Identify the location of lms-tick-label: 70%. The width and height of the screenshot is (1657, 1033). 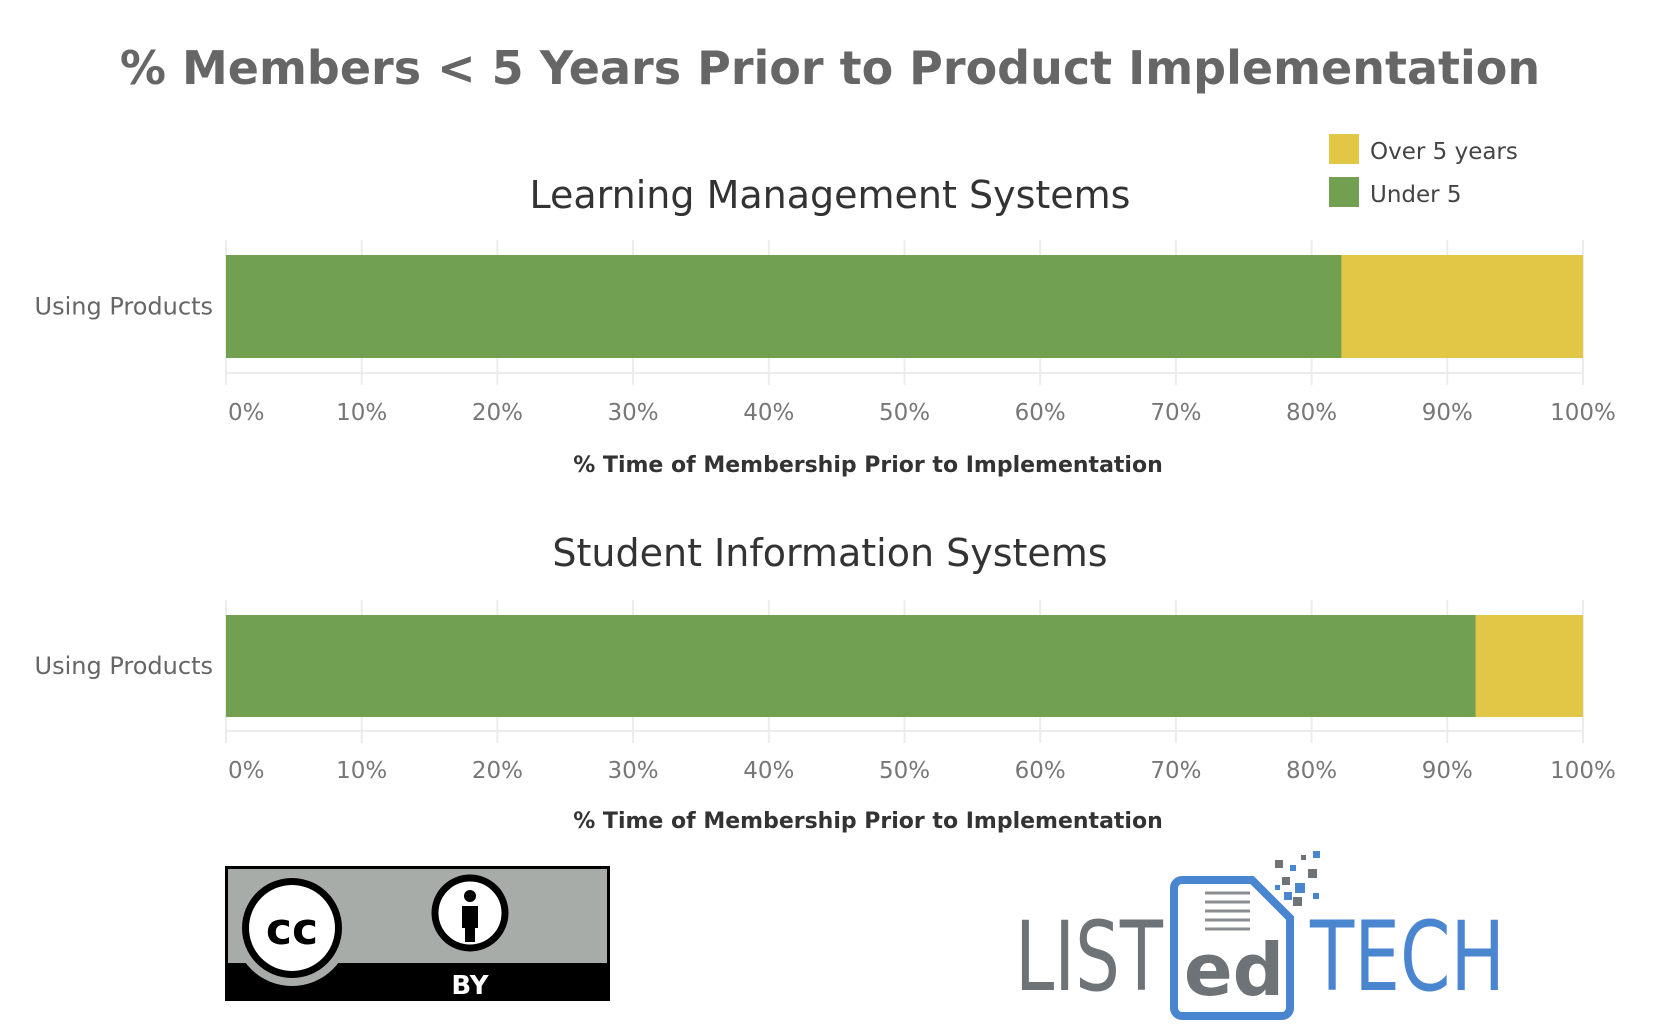
(1175, 413).